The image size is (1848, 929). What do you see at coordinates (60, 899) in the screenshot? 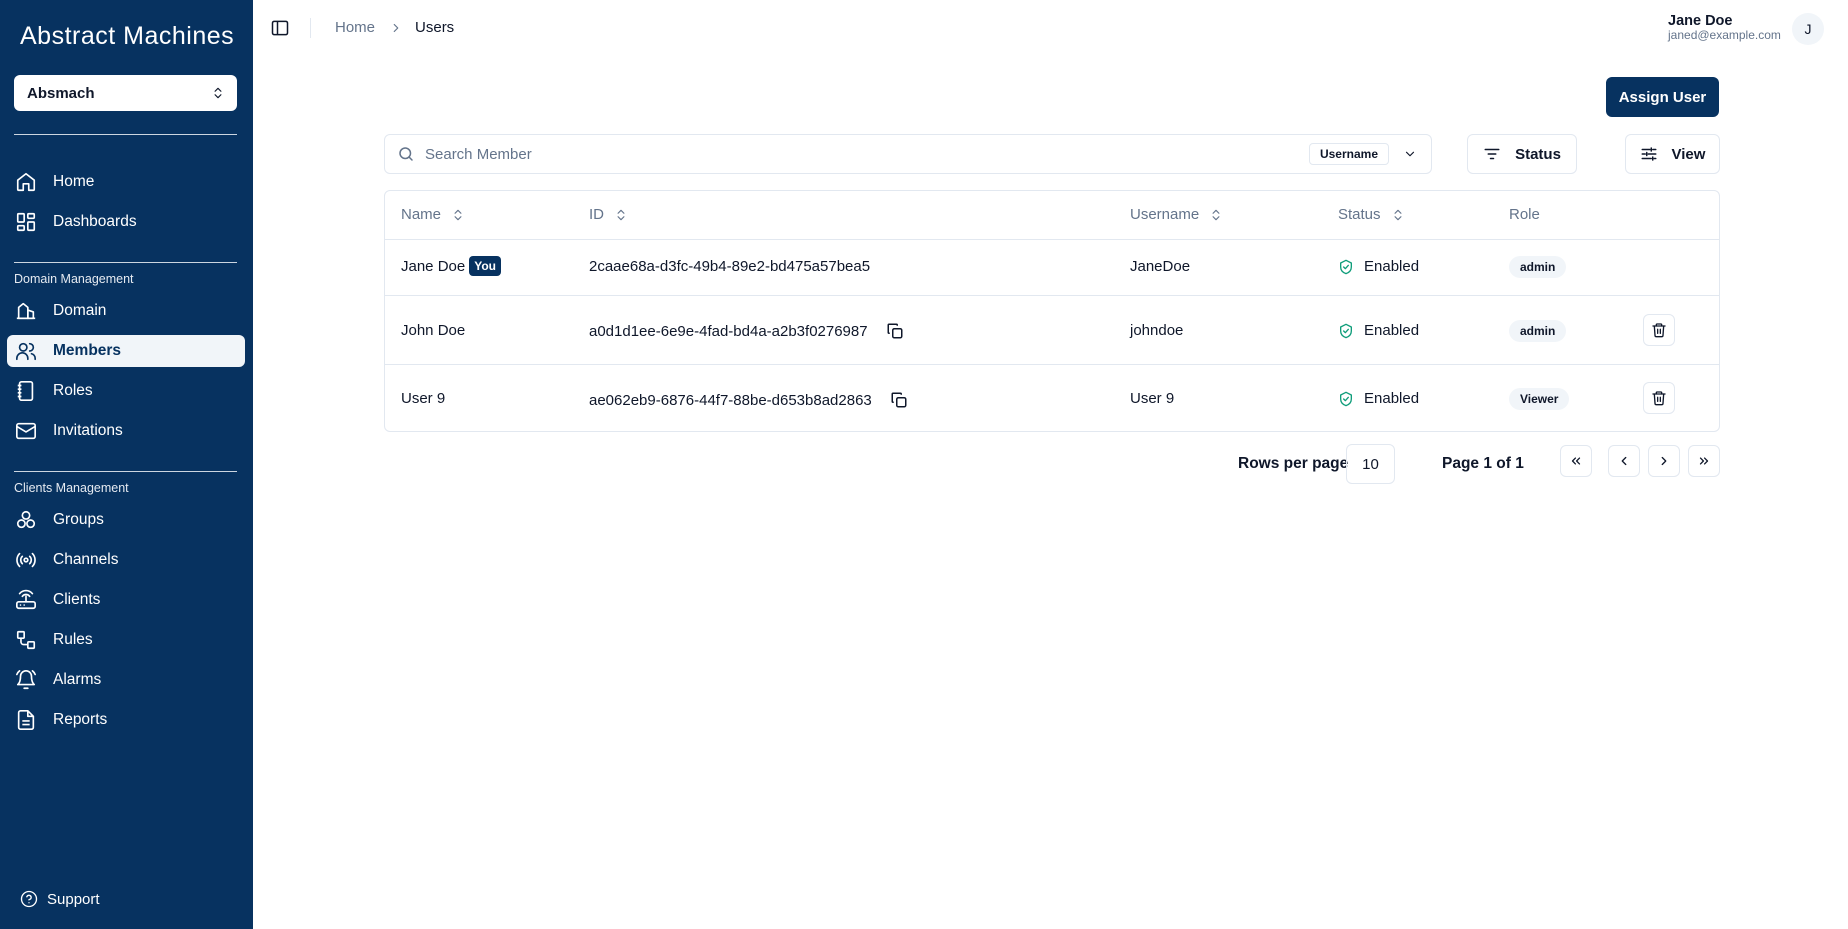
I see `support-link: Support` at bounding box center [60, 899].